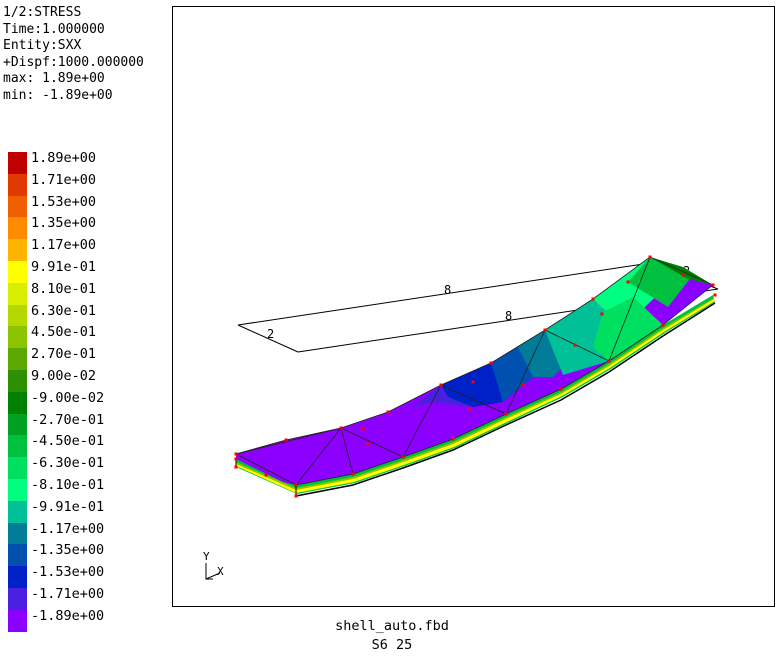 The image size is (784, 672). Describe the element at coordinates (68, 506) in the screenshot. I see `legend-label: -9.91e-01` at that location.